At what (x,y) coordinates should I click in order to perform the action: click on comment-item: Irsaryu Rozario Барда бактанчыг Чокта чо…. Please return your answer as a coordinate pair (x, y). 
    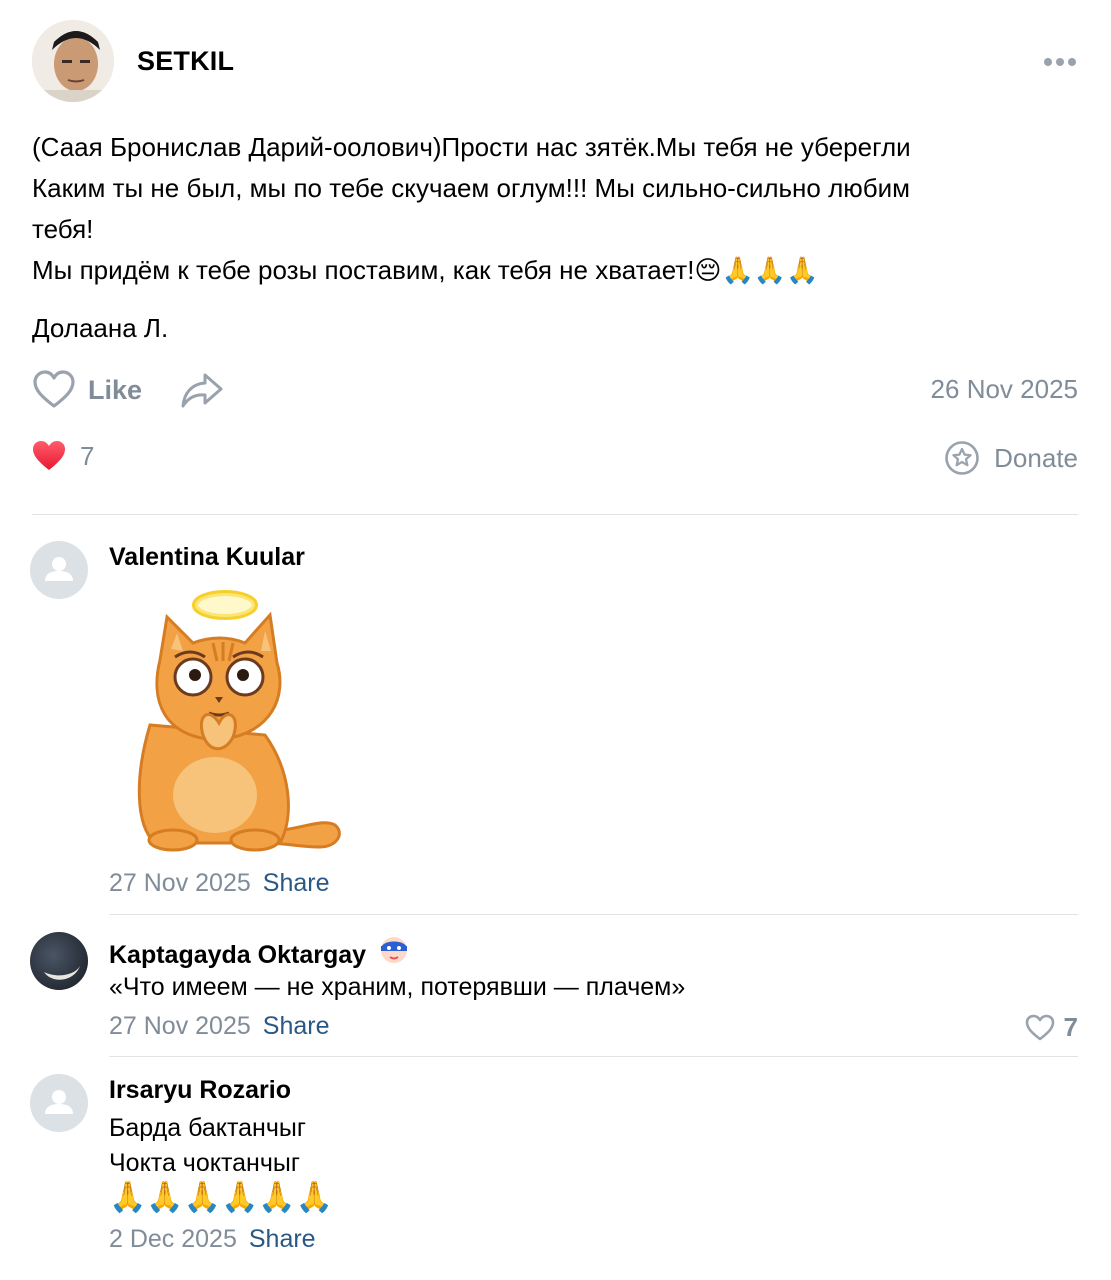
    Looking at the image, I should click on (554, 1174).